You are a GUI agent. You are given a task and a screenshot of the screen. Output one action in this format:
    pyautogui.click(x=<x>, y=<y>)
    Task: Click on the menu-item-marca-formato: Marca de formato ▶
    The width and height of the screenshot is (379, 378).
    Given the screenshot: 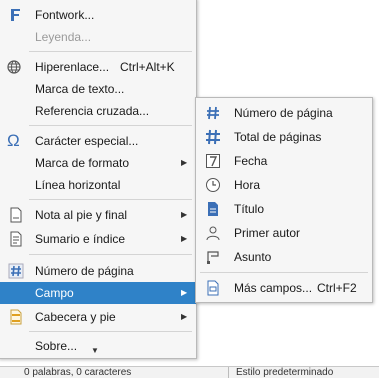 What is the action you would take?
    pyautogui.click(x=98, y=163)
    